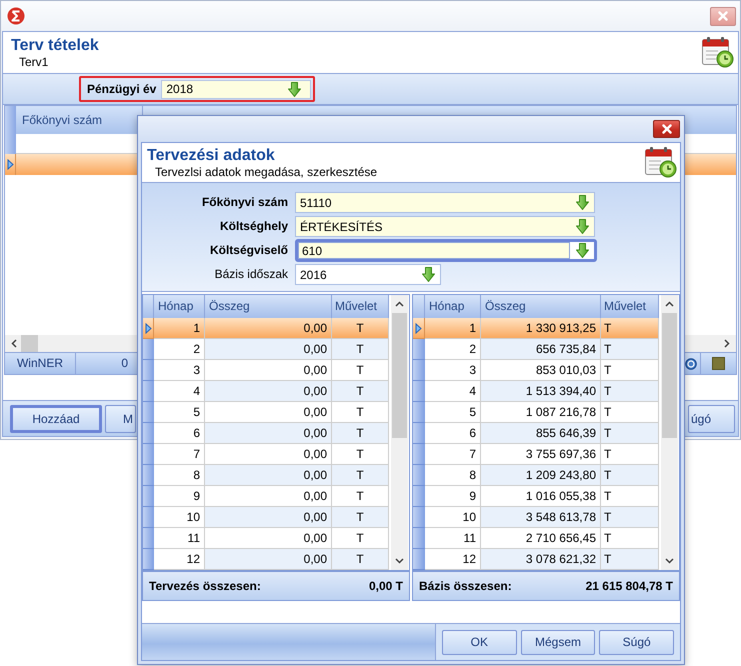  I want to click on table-row: 8 0,00 T, so click(266, 475).